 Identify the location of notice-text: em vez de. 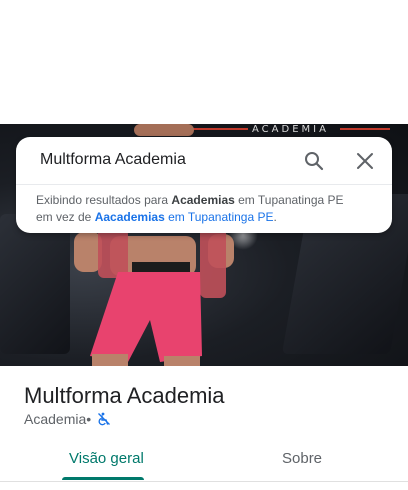
(65, 217).